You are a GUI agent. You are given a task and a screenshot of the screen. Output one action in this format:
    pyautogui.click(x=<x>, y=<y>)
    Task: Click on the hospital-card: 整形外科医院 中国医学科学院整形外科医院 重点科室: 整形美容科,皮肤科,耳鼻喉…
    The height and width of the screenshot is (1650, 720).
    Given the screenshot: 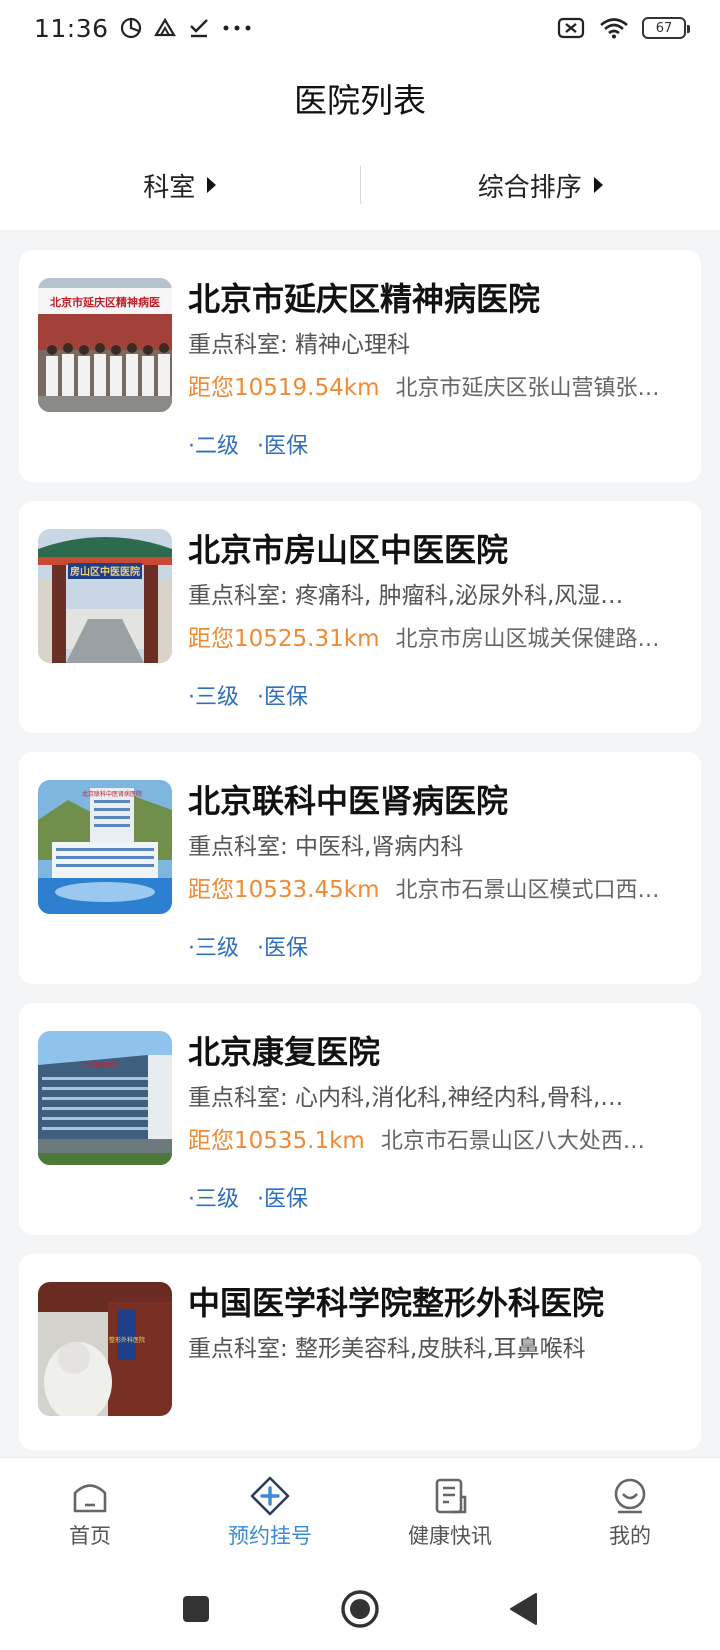 What is the action you would take?
    pyautogui.click(x=360, y=1352)
    